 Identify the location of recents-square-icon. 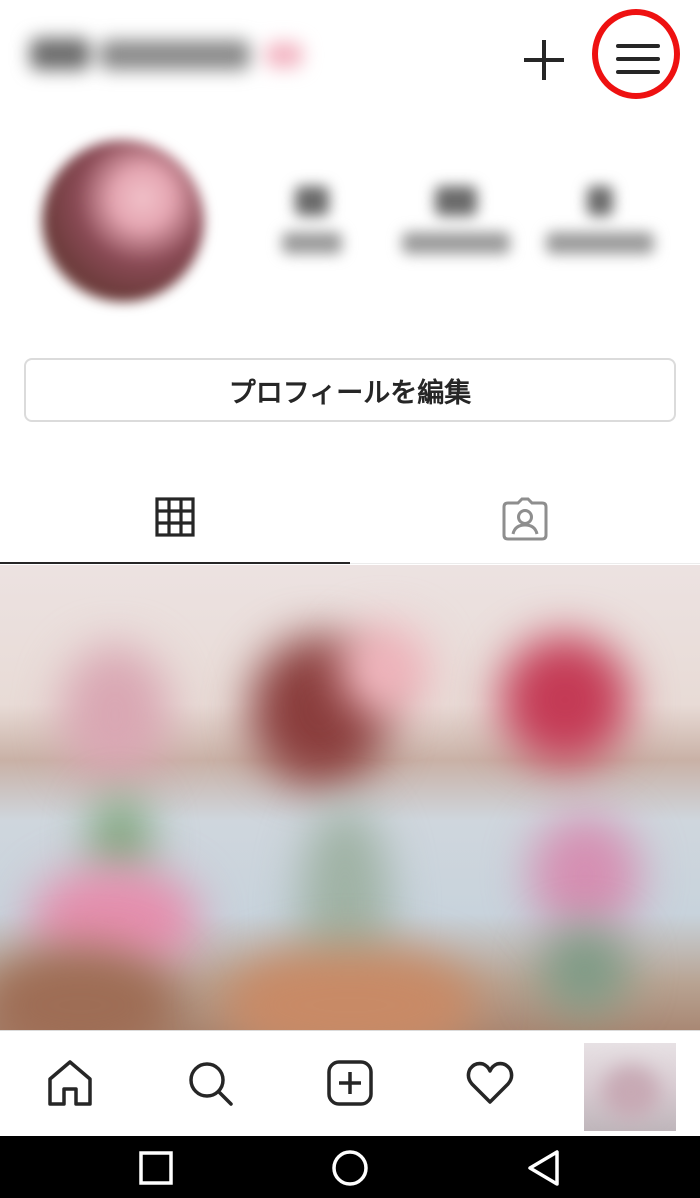
(156, 1168).